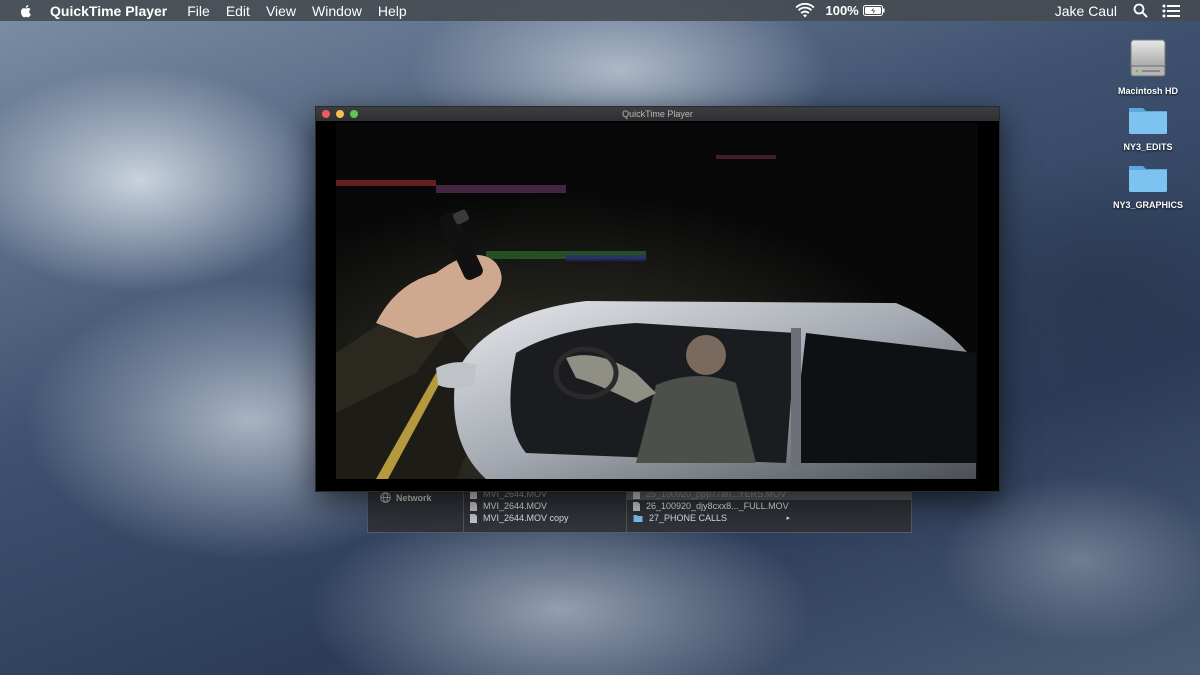  Describe the element at coordinates (842, 10) in the screenshot. I see `battery-percentage: 100%` at that location.